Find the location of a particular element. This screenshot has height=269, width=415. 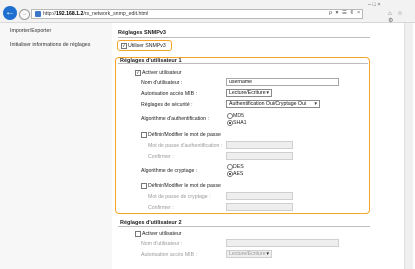

auth-password-input is located at coordinates (259, 145).